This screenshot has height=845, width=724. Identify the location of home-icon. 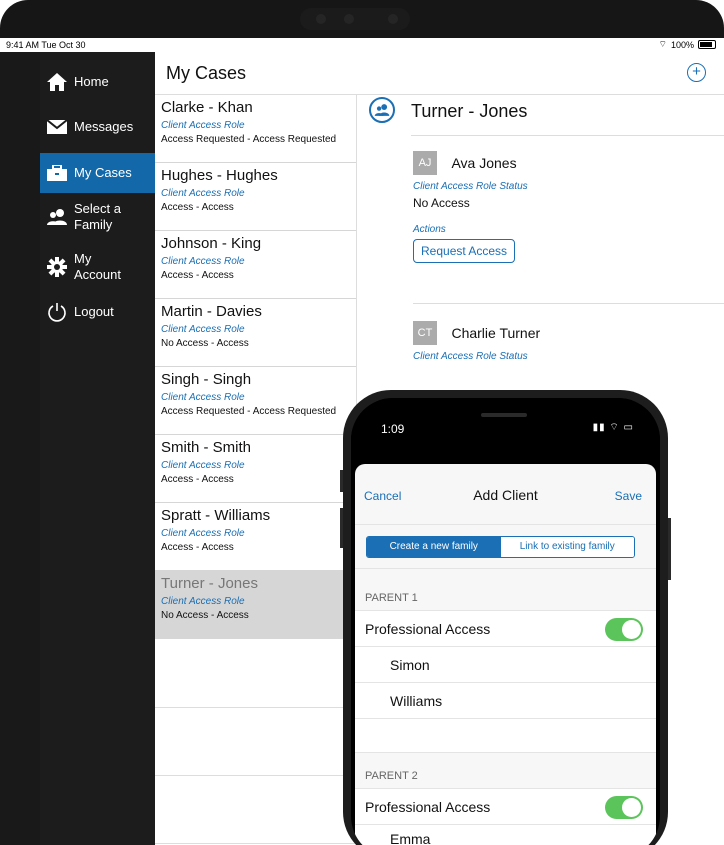
(57, 82).